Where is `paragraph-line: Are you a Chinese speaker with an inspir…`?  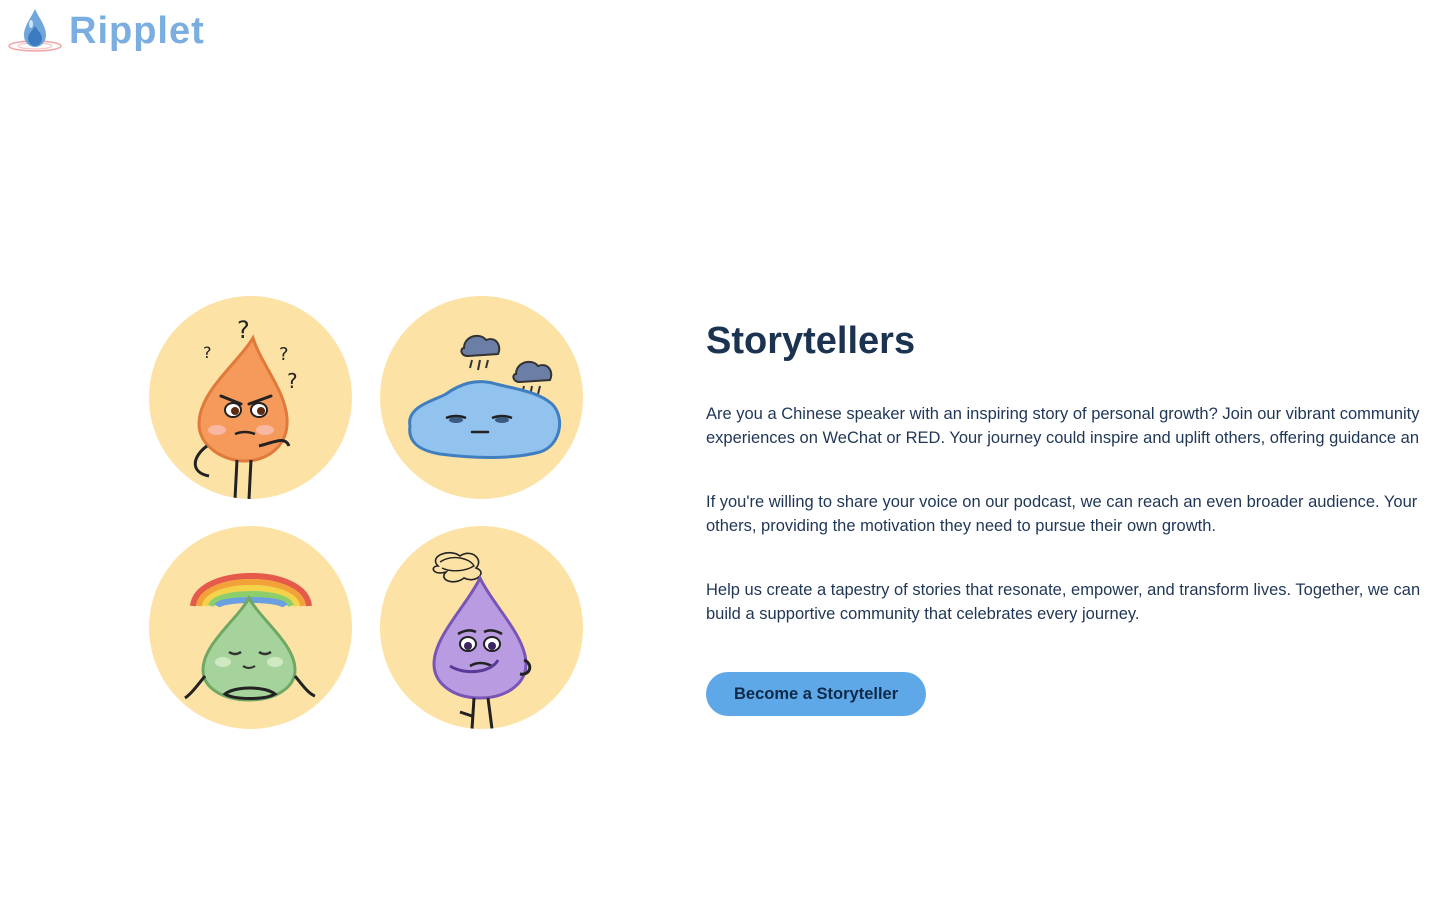
paragraph-line: Are you a Chinese speaker with an inspir… is located at coordinates (1063, 414).